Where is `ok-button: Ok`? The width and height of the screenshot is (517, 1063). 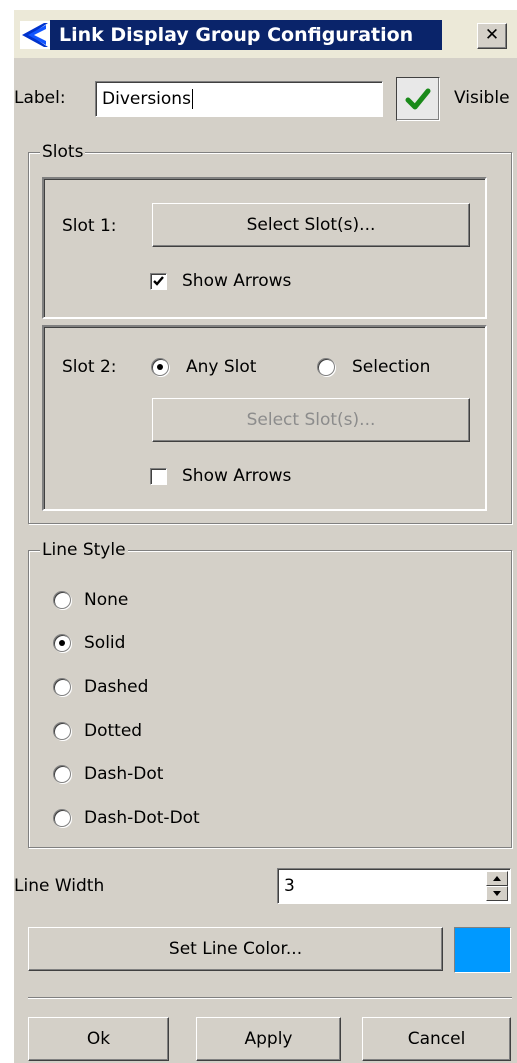 ok-button: Ok is located at coordinates (98, 1039).